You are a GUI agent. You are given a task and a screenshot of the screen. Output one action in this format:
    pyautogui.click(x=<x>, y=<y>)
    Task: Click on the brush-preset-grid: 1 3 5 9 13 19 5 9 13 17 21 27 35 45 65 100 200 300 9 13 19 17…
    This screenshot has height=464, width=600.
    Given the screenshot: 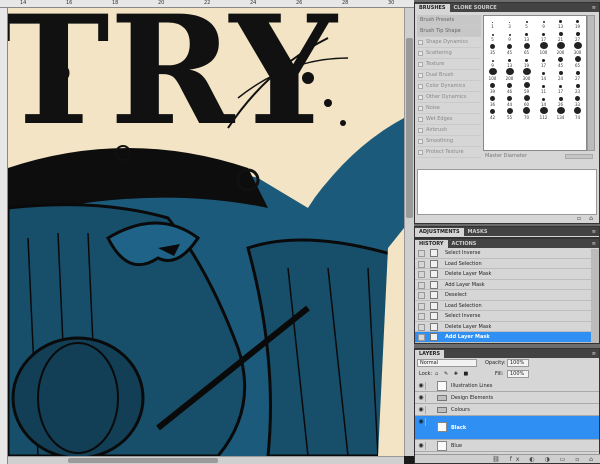 What is the action you would take?
    pyautogui.click(x=535, y=83)
    